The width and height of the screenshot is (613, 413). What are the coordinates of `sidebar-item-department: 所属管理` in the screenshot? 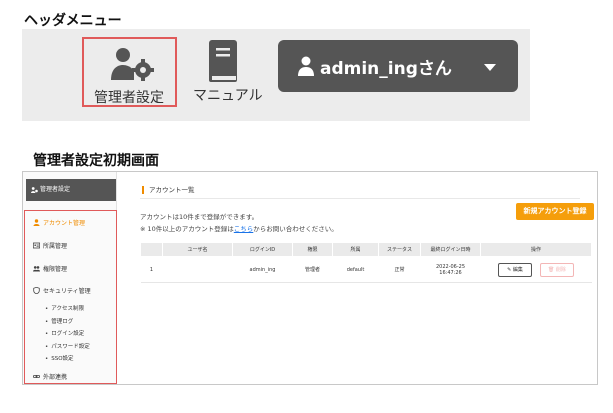 It's located at (50, 245).